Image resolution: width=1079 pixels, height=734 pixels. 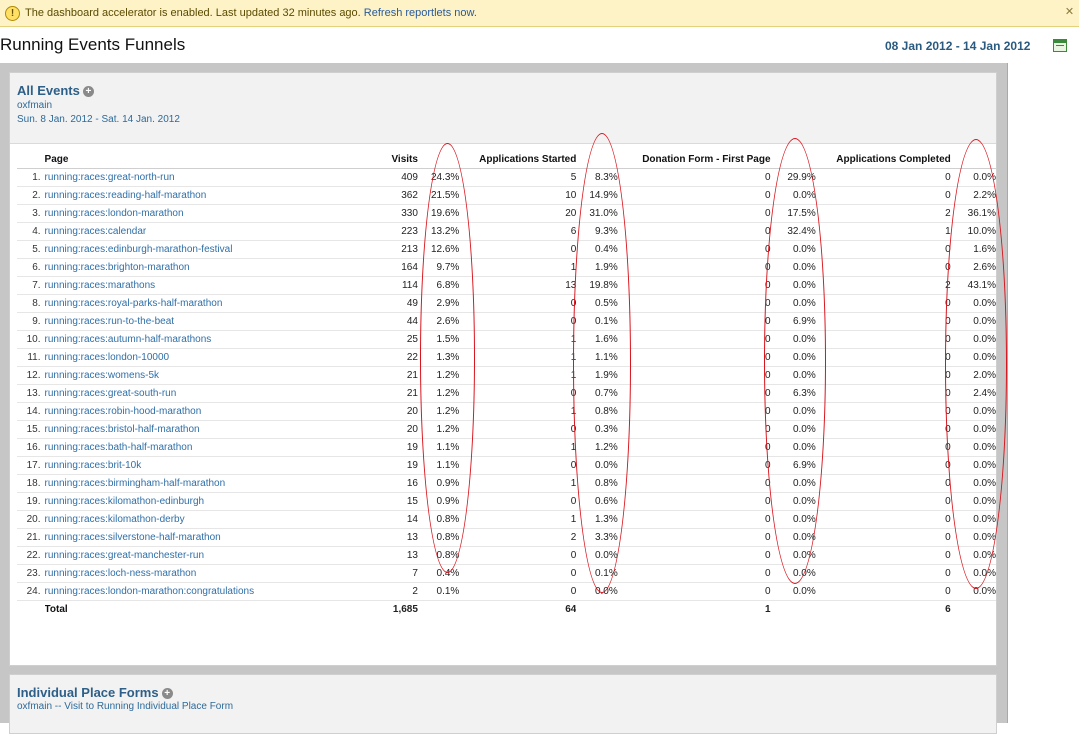 What do you see at coordinates (212, 393) in the screenshot?
I see `page-link: running:races:great-south-run` at bounding box center [212, 393].